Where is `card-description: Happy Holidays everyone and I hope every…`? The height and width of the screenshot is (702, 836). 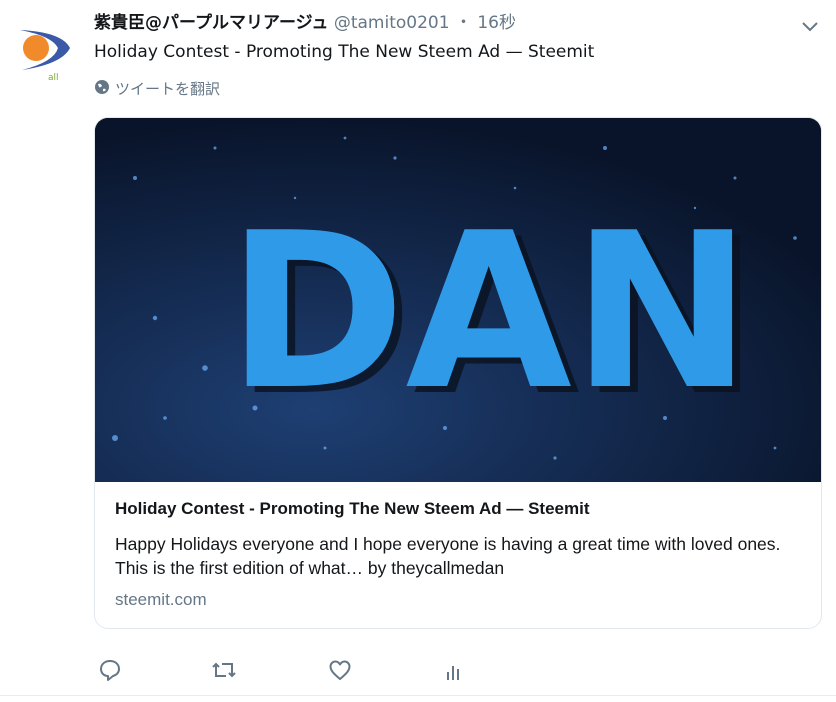
card-description: Happy Holidays everyone and I hope every… is located at coordinates (448, 556).